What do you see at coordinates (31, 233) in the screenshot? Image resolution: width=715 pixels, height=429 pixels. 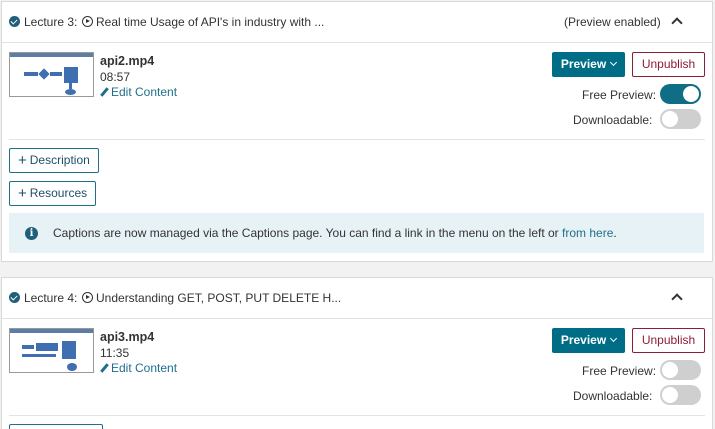 I see `info-icon: i` at bounding box center [31, 233].